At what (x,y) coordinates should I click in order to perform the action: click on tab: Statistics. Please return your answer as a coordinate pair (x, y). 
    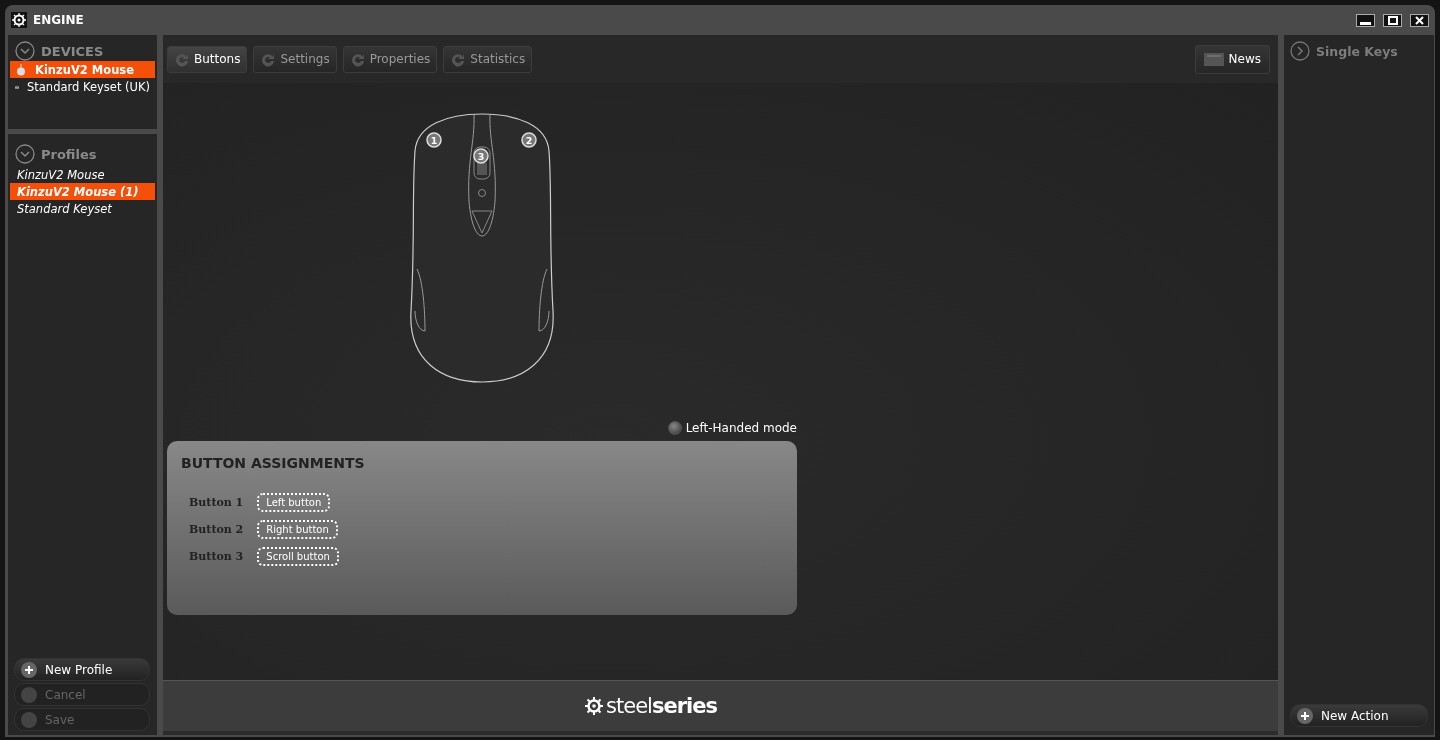
    Looking at the image, I should click on (488, 59).